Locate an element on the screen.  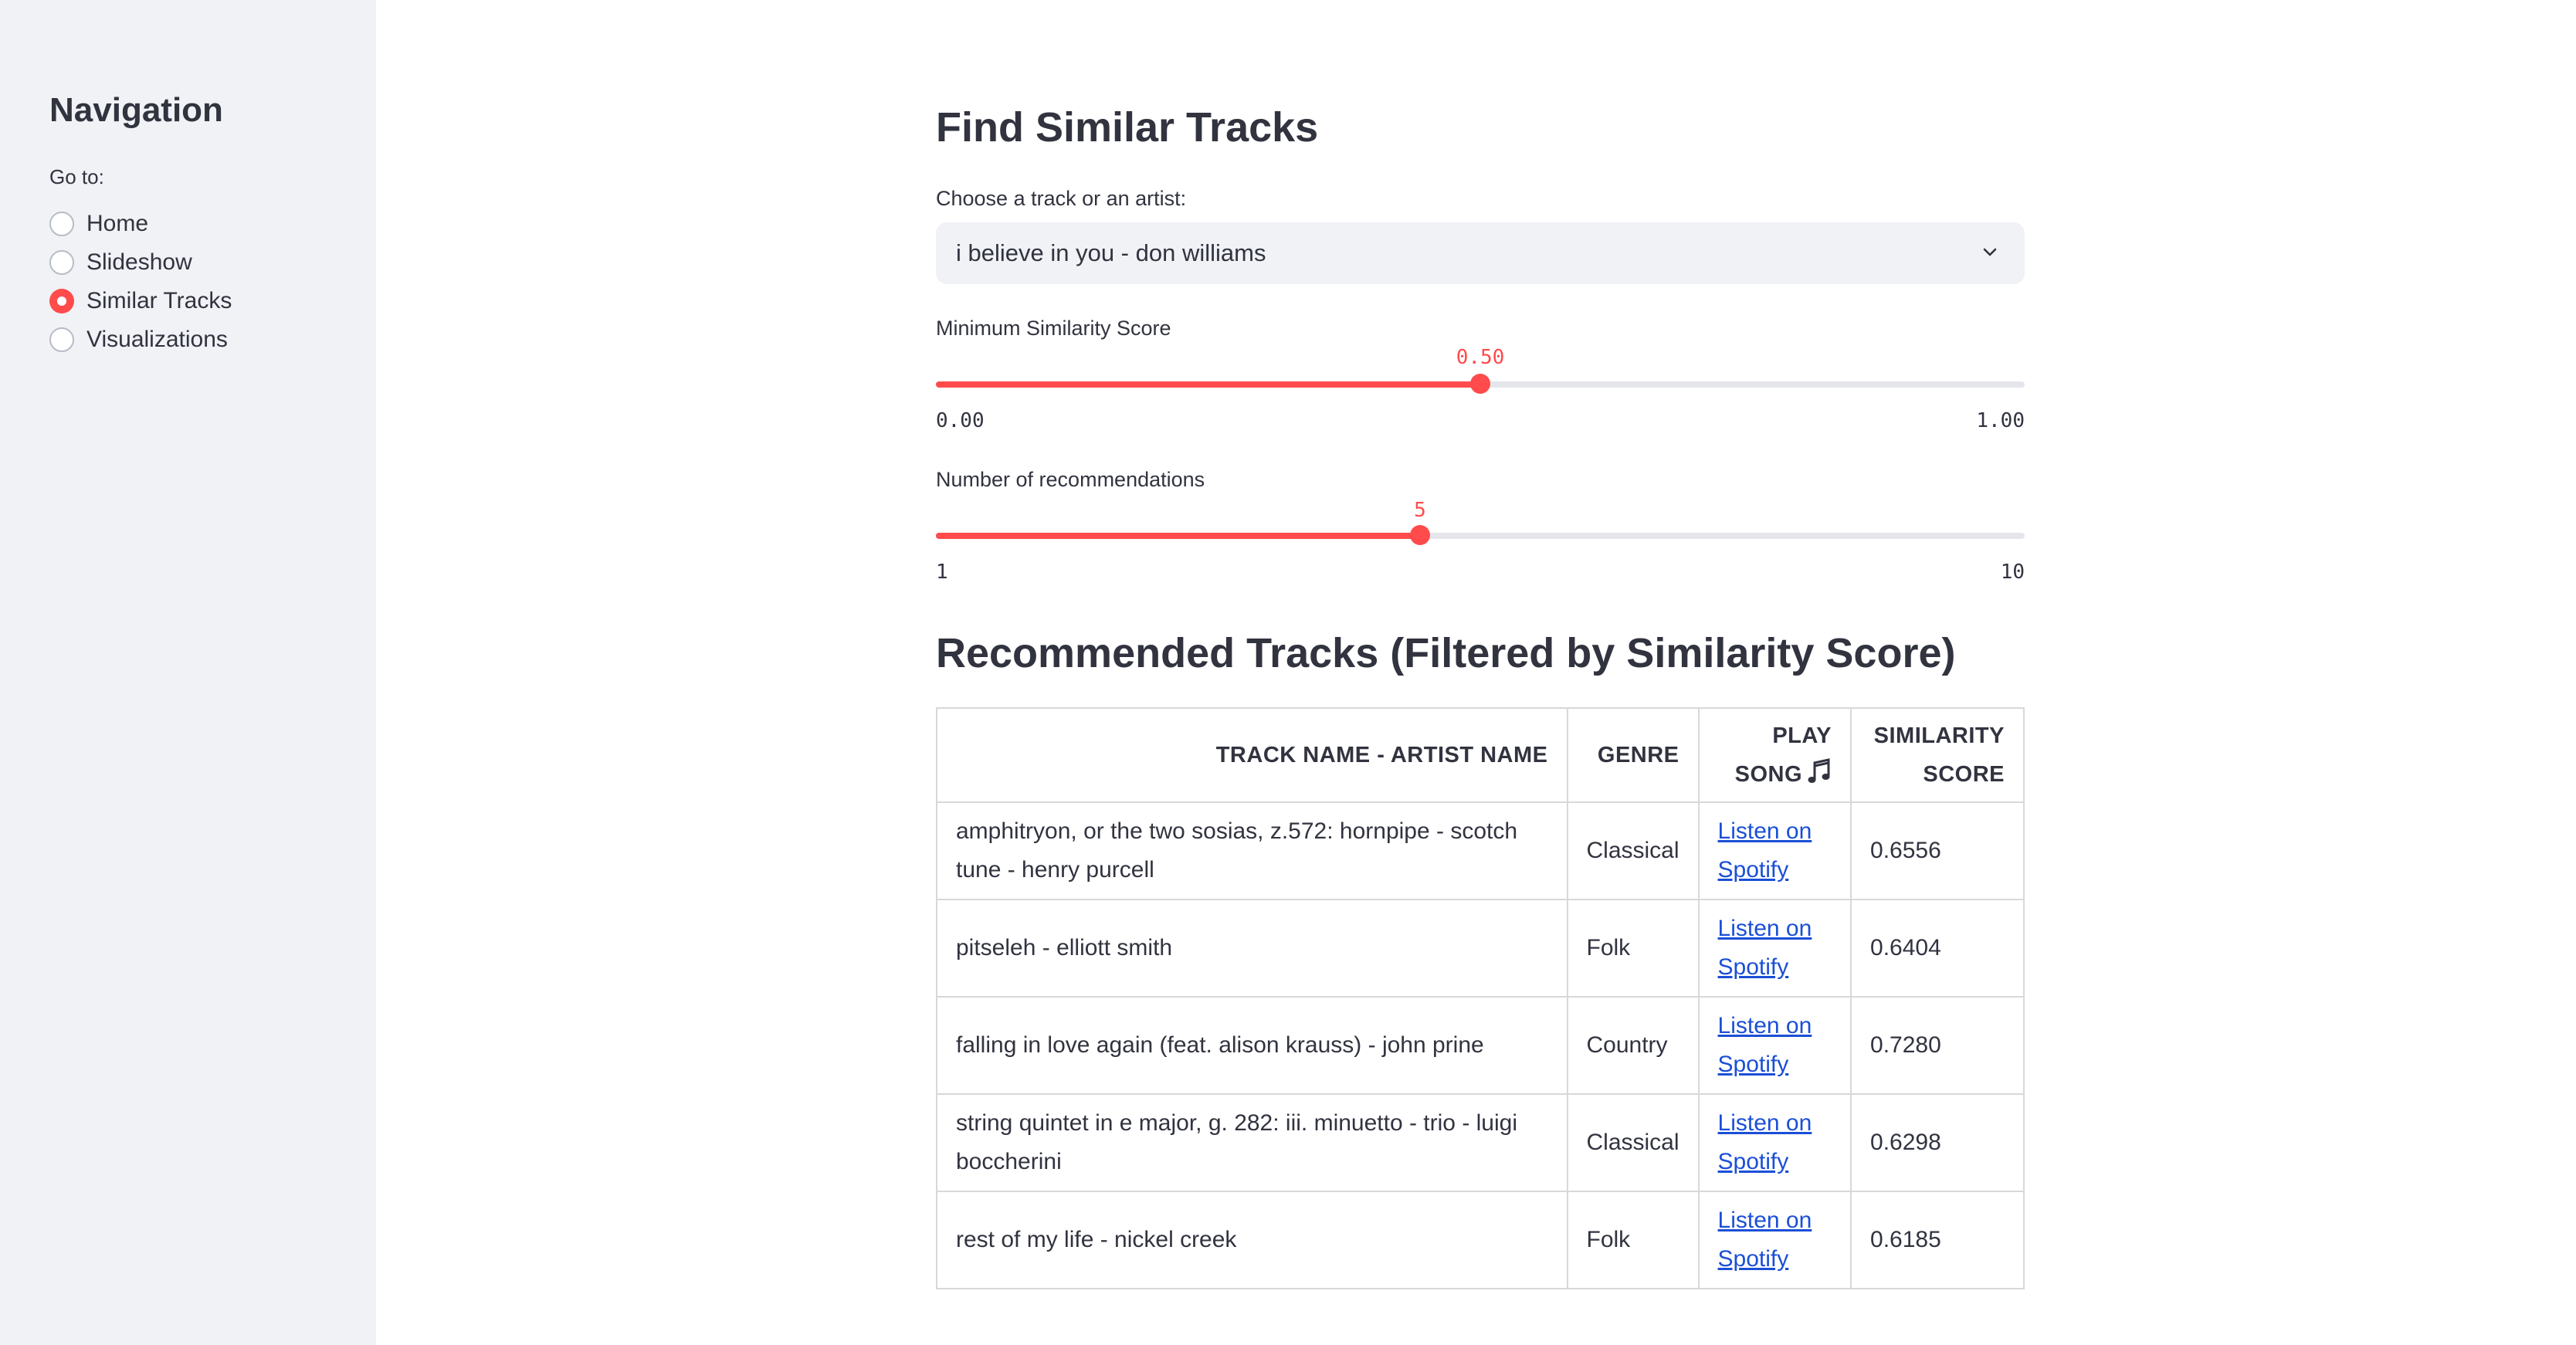
nav-option-label: Visualizations is located at coordinates (157, 339).